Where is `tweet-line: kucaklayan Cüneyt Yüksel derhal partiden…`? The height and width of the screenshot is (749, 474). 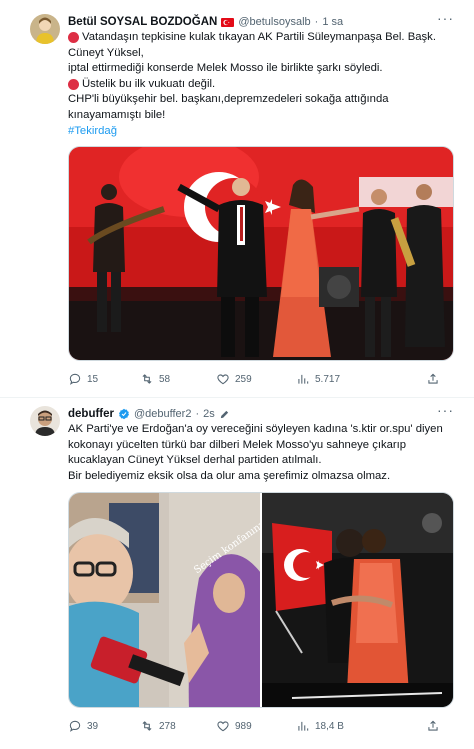 tweet-line: kucaklayan Cüneyt Yüksel derhal partiden… is located at coordinates (195, 460).